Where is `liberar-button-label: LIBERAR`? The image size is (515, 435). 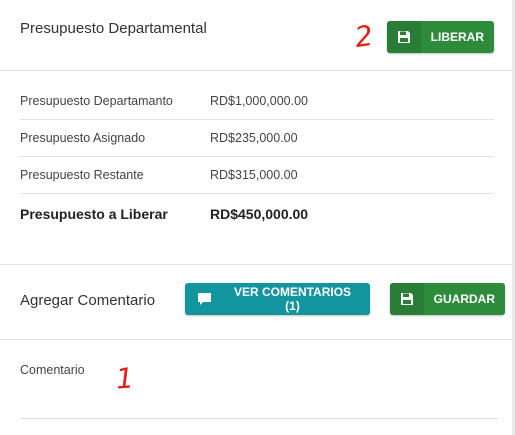
liberar-button-label: LIBERAR is located at coordinates (457, 37).